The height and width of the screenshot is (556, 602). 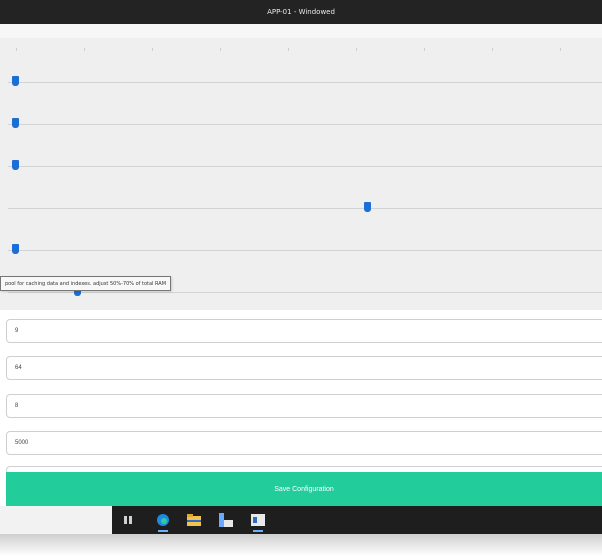 I want to click on window-header-strip, so click(x=301, y=31).